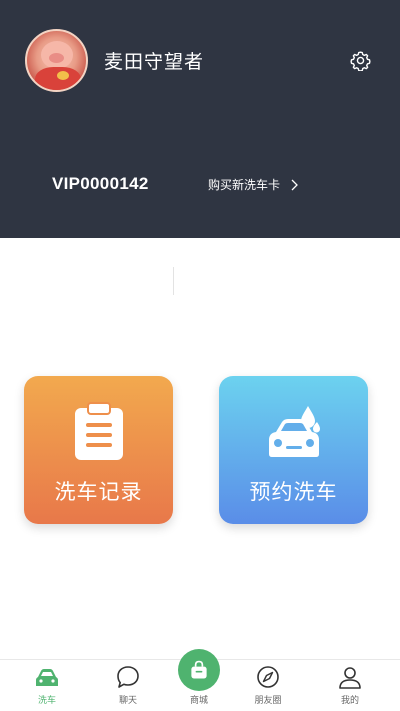 The image size is (400, 711). What do you see at coordinates (173, 281) in the screenshot?
I see `divider` at bounding box center [173, 281].